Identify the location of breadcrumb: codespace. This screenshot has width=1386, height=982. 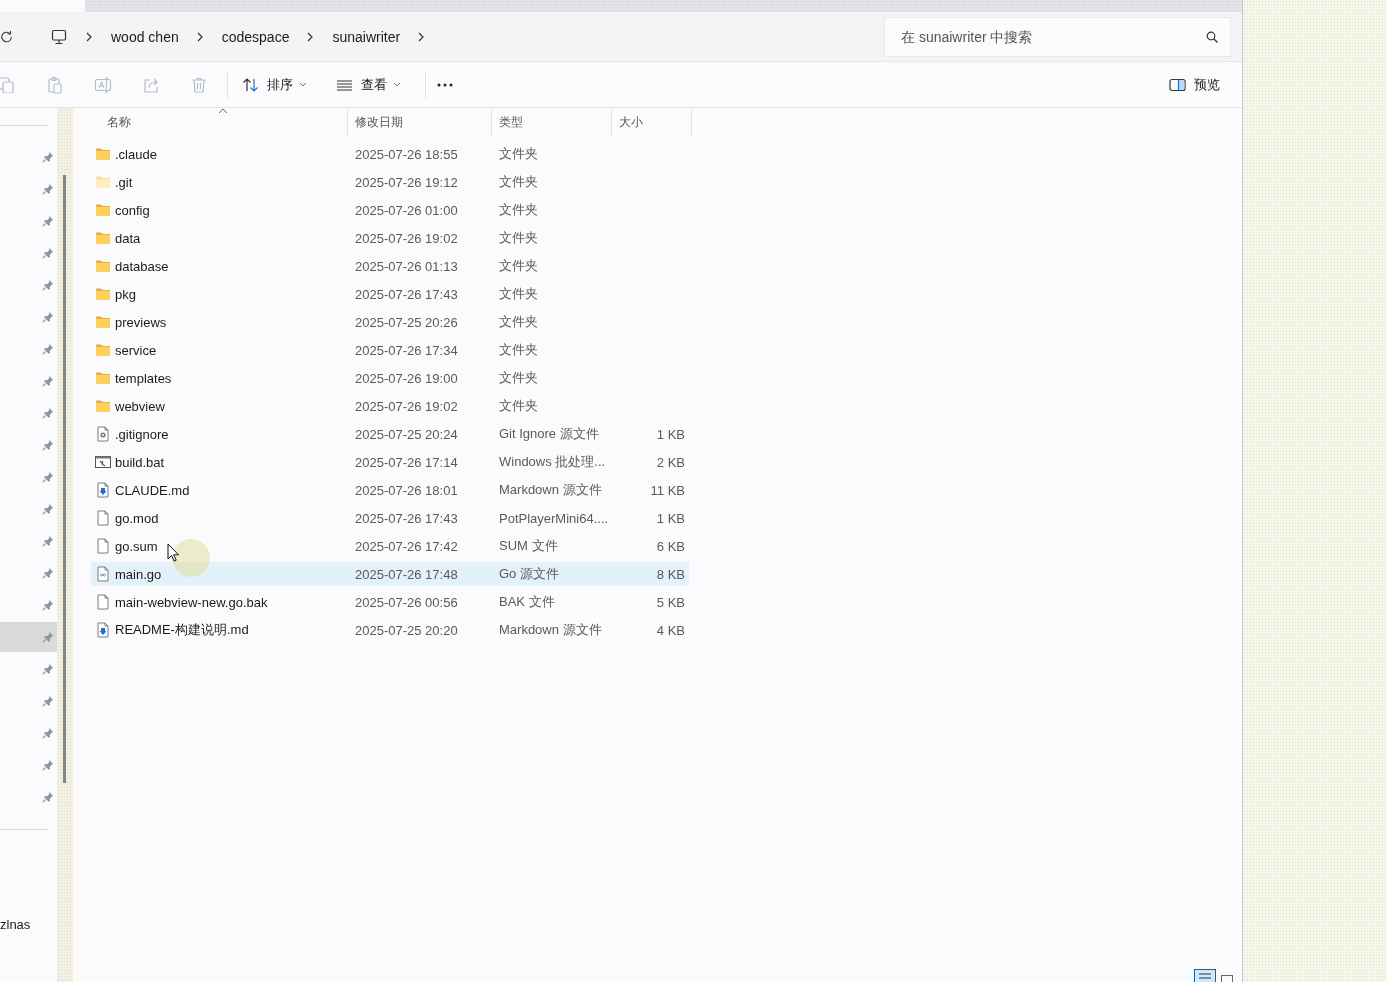
(255, 36).